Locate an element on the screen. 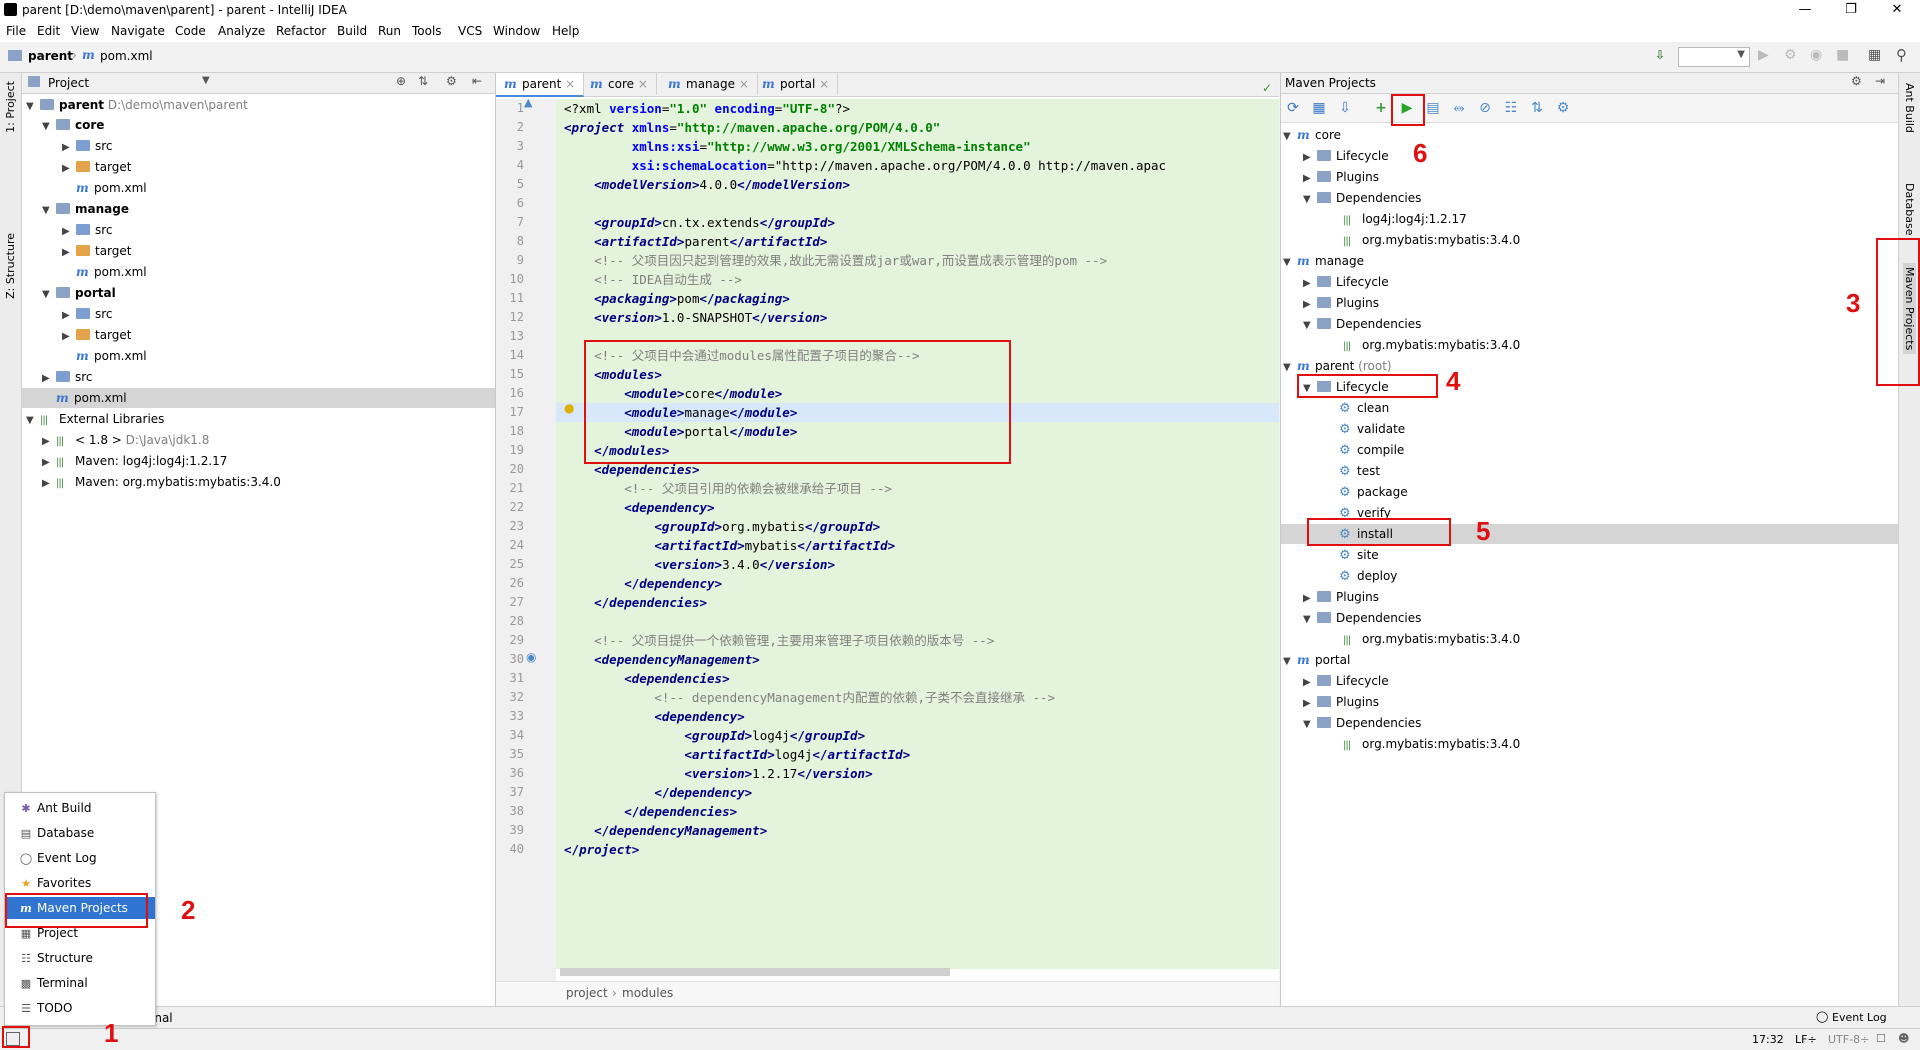  code-line: <!-- 父项目引用的依赖会被继承给子项目 --> is located at coordinates (728, 488).